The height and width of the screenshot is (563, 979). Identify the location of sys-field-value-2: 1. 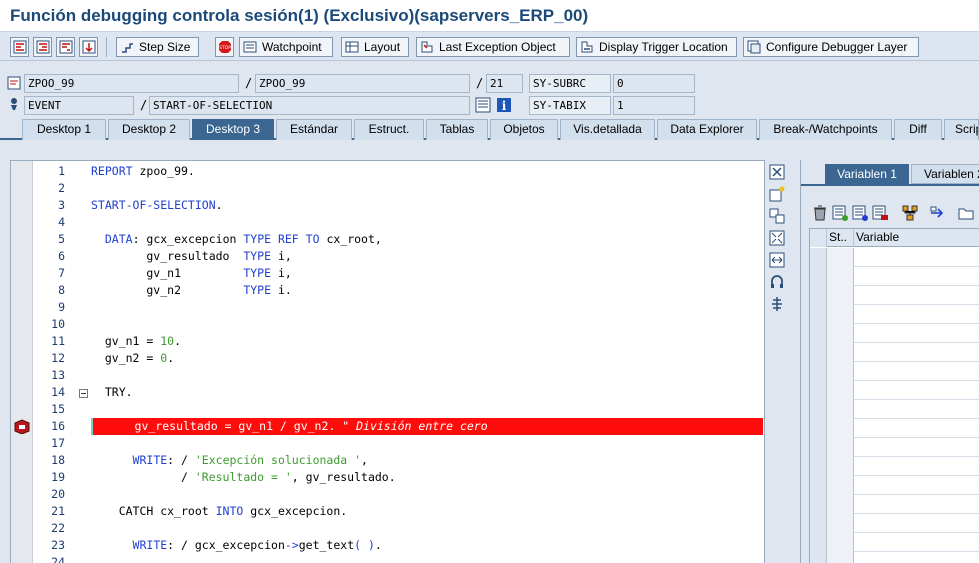
(654, 105).